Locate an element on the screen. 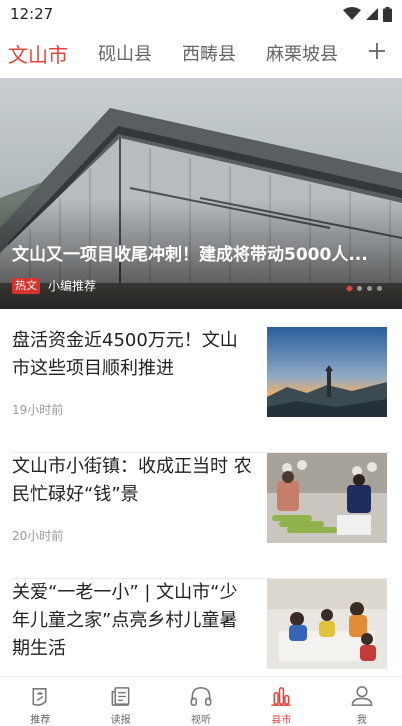 Image resolution: width=402 pixels, height=726 pixels. tab-malipo: 麻栗坡县 is located at coordinates (302, 53).